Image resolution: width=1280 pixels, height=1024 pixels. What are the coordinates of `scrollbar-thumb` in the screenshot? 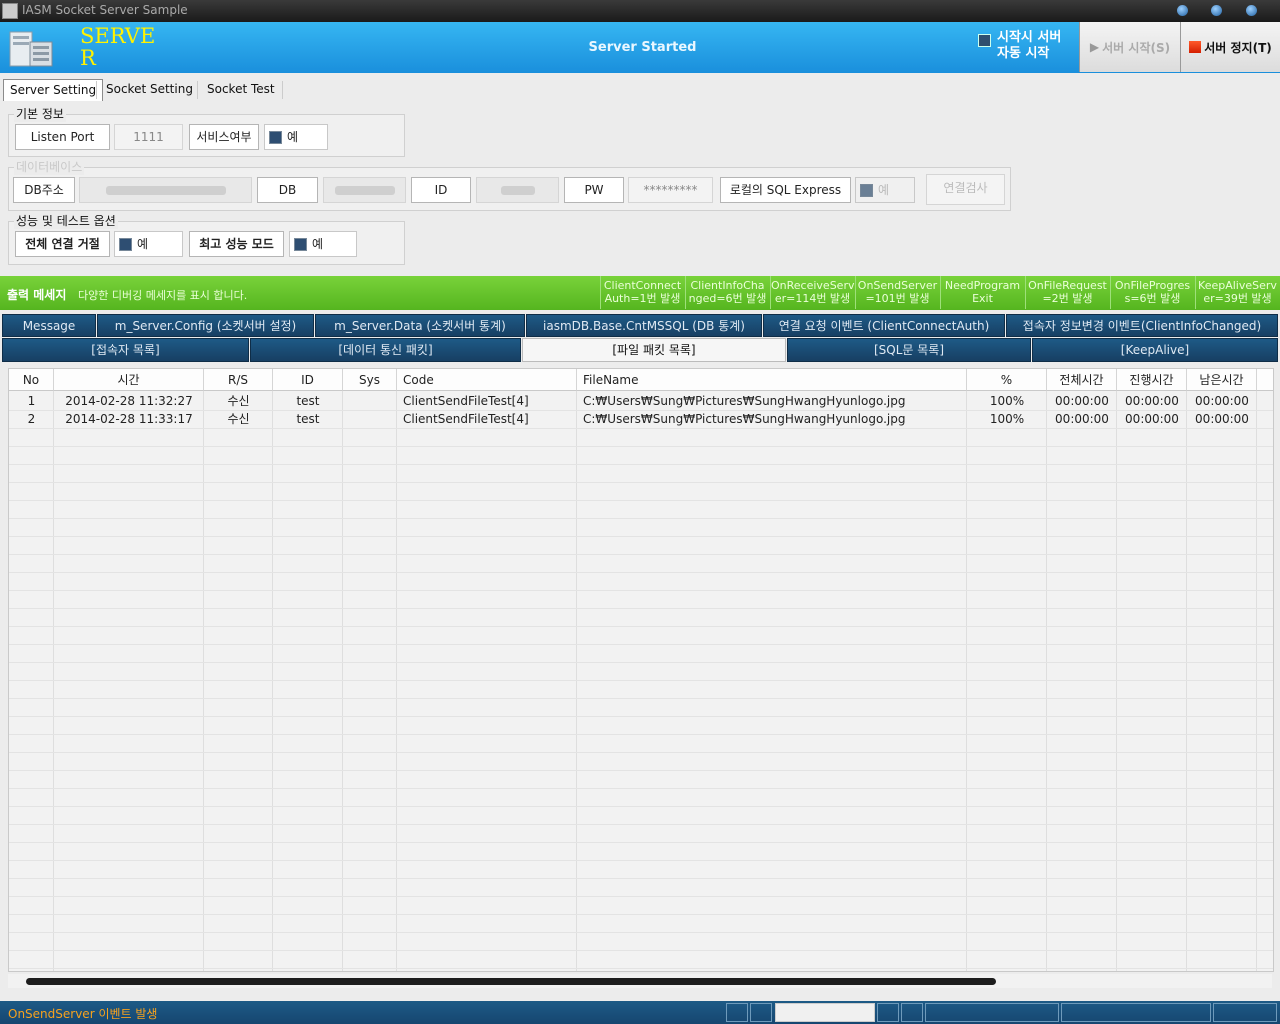 It's located at (511, 981).